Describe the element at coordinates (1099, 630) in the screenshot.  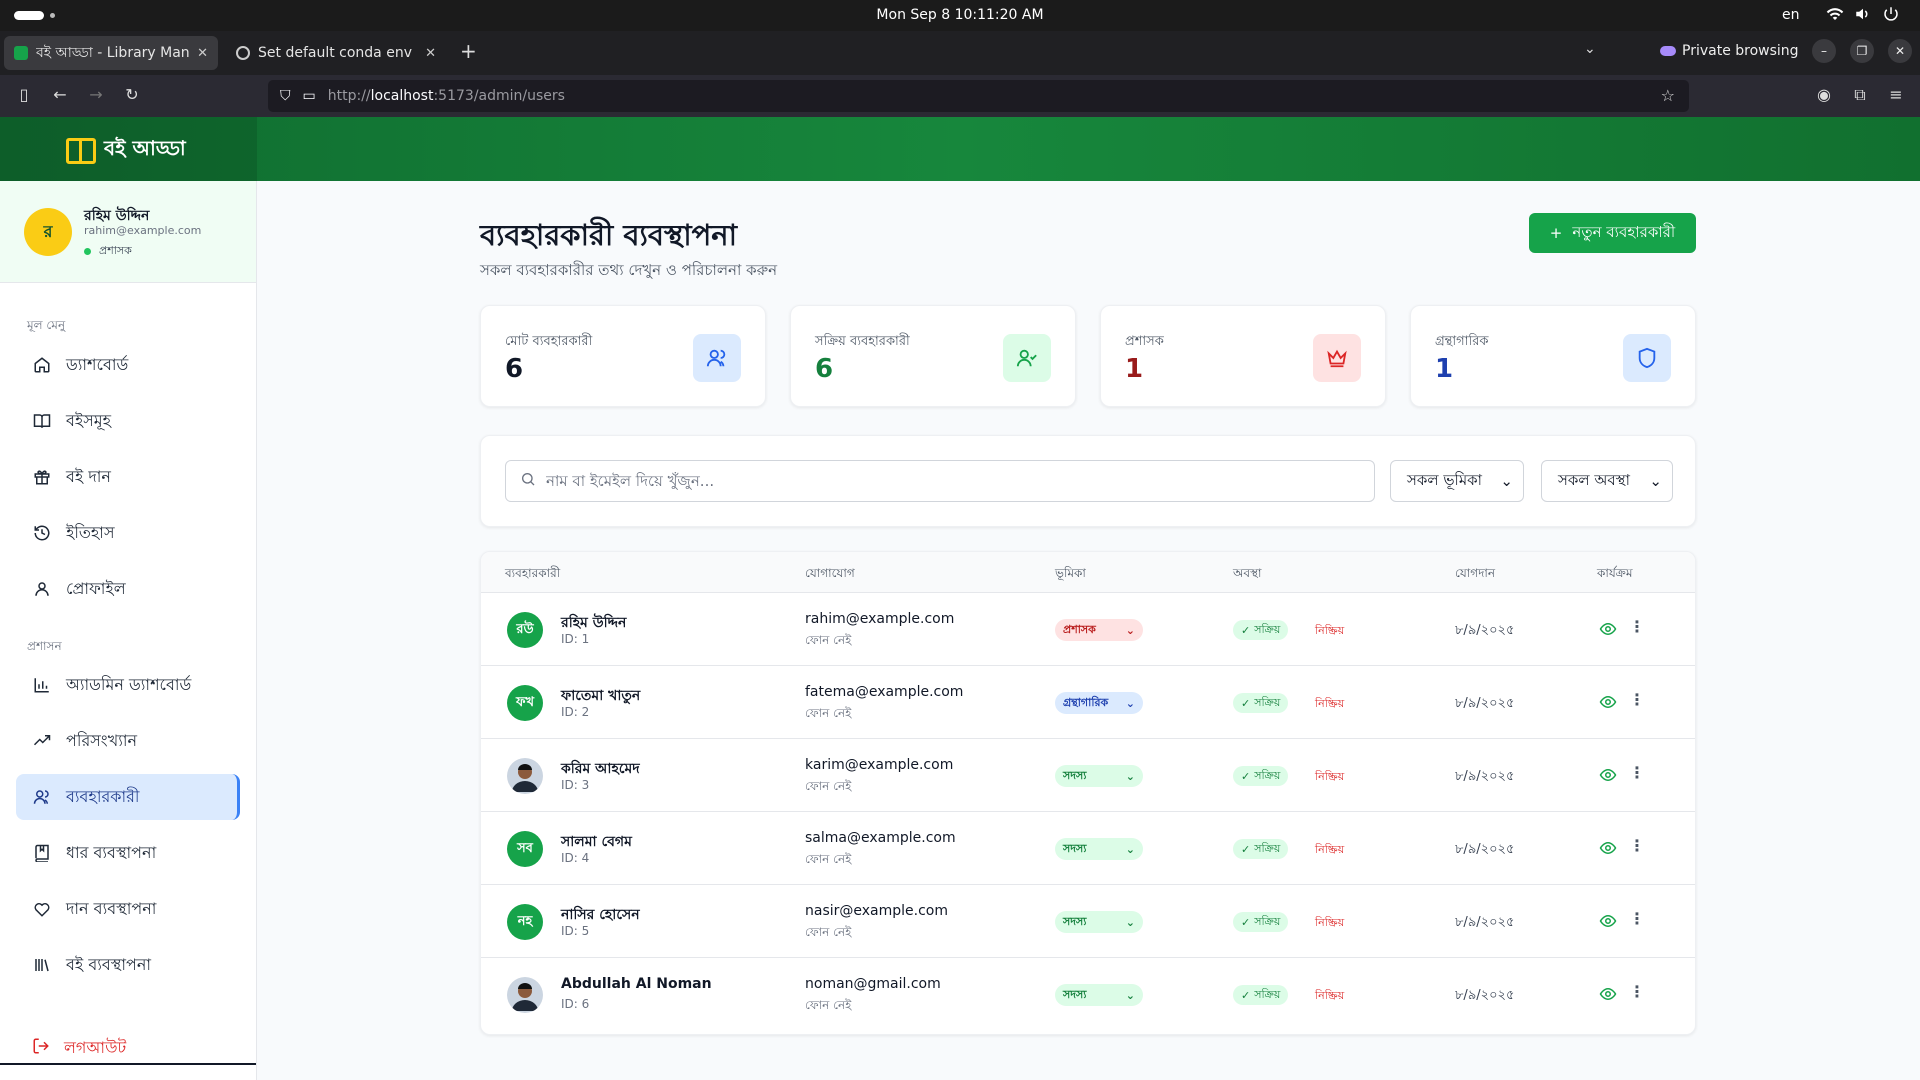
I see `role-select: প্রশাসক ⌄` at that location.